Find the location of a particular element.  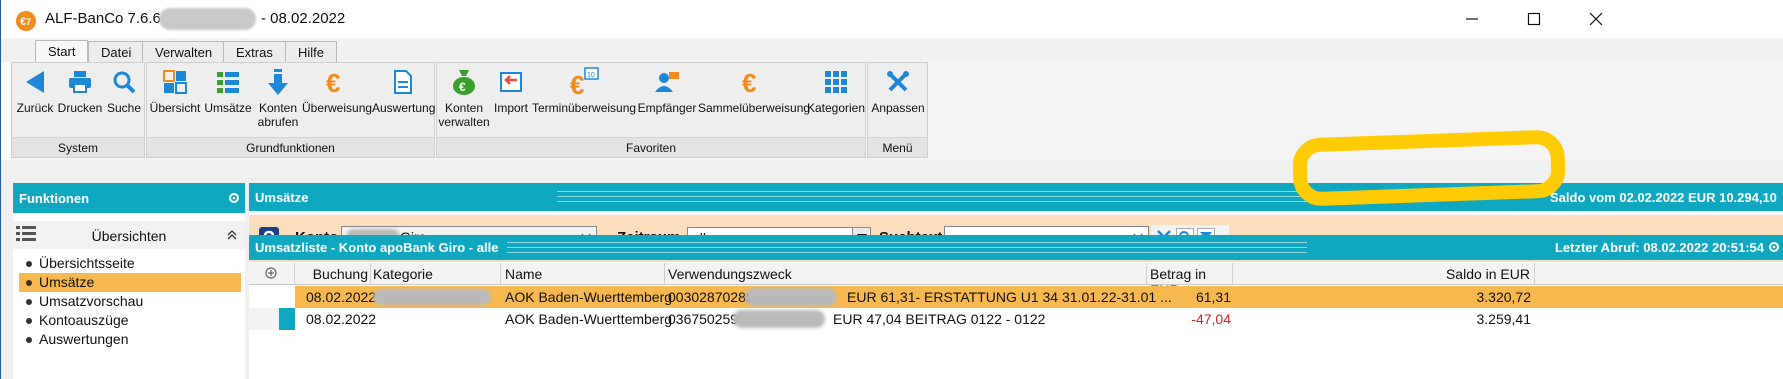

back-arrow-icon is located at coordinates (35, 82).